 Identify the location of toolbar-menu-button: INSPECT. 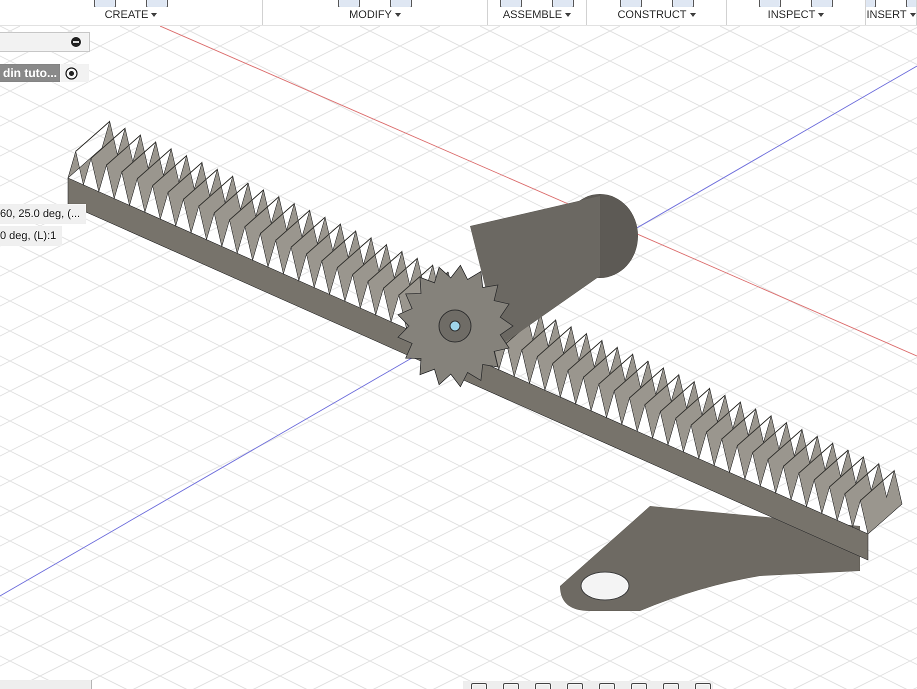
(796, 14).